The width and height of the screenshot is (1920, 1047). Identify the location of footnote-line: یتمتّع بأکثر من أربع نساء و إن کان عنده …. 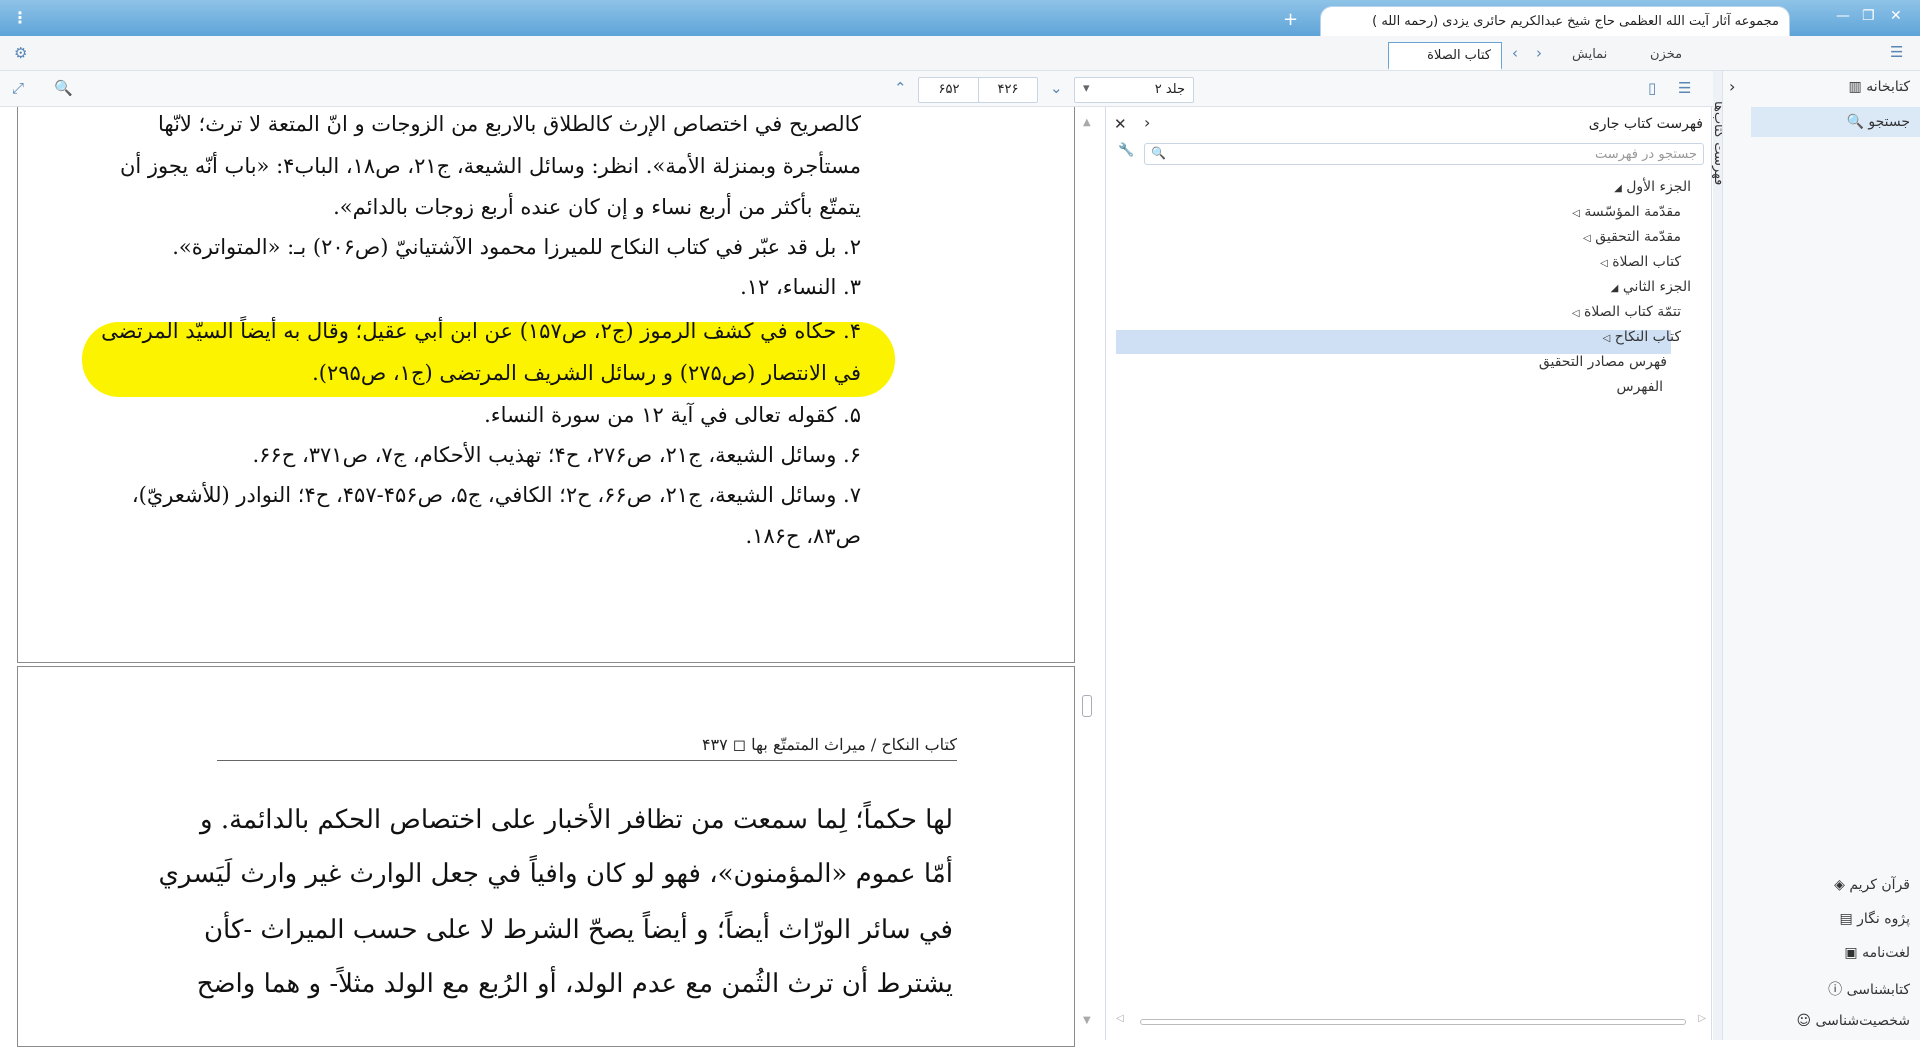
(597, 207).